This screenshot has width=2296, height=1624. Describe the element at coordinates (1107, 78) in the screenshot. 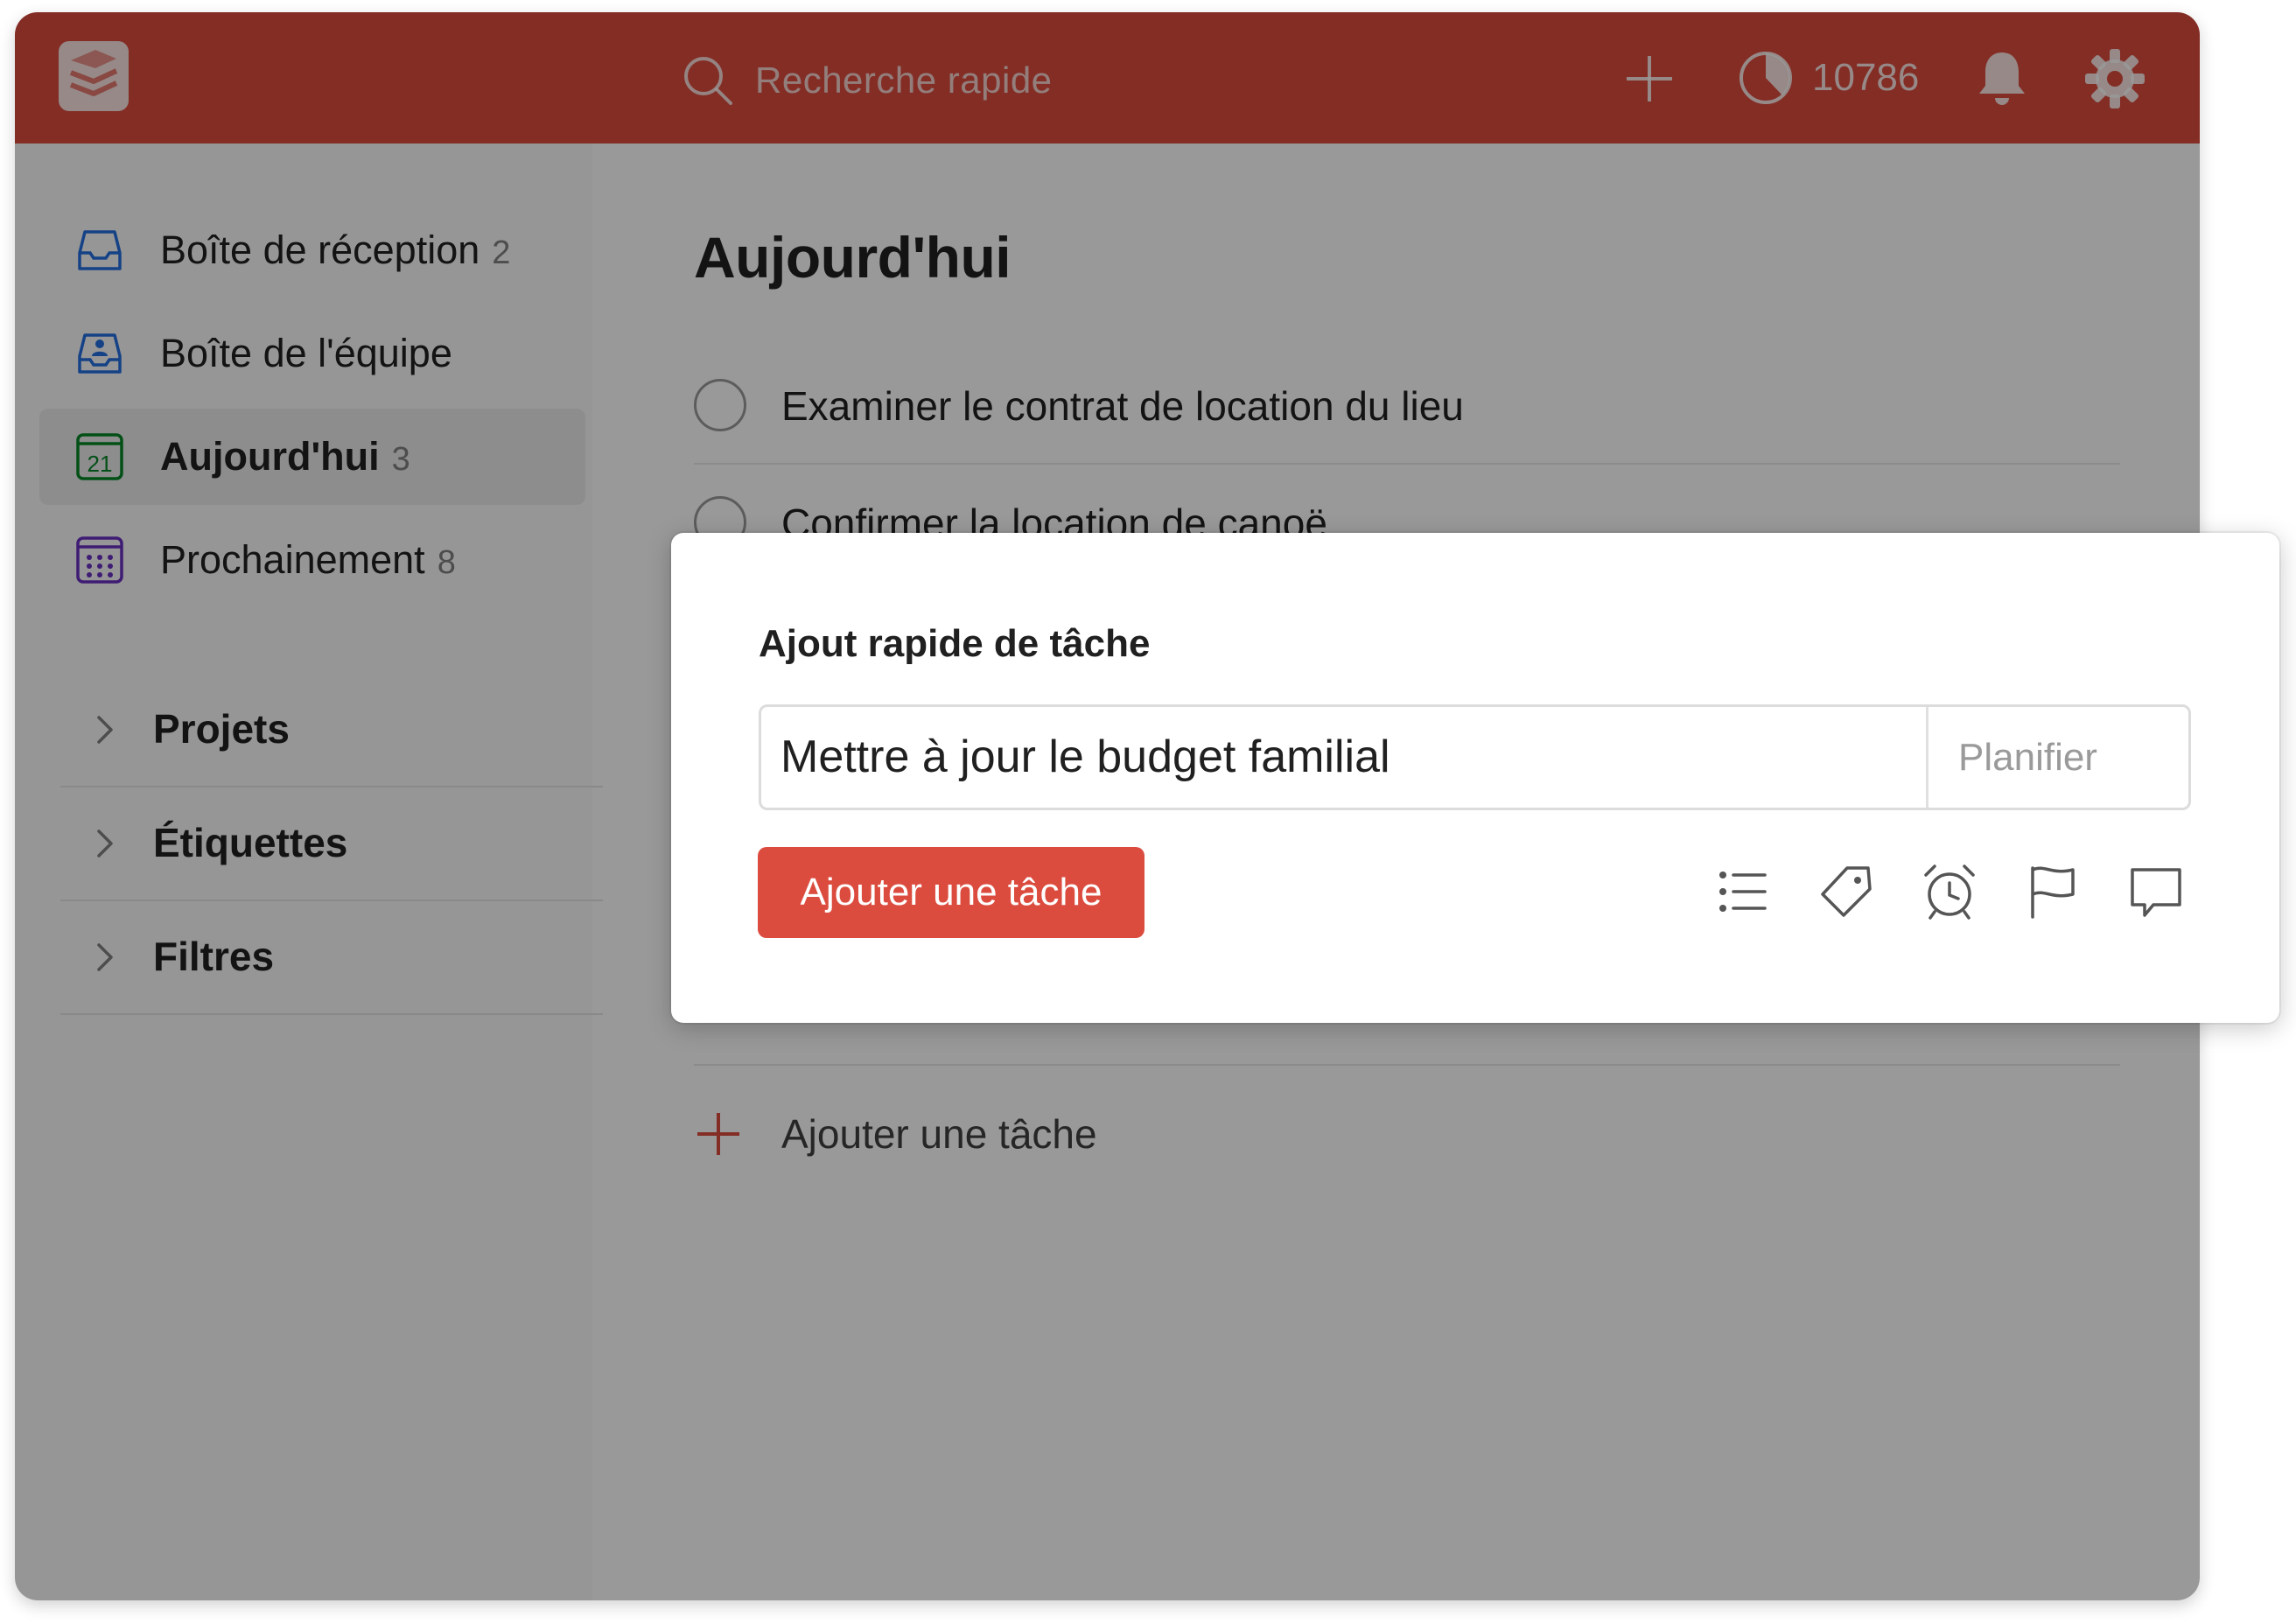

I see `top-bar: Recherche rapide 10786` at that location.